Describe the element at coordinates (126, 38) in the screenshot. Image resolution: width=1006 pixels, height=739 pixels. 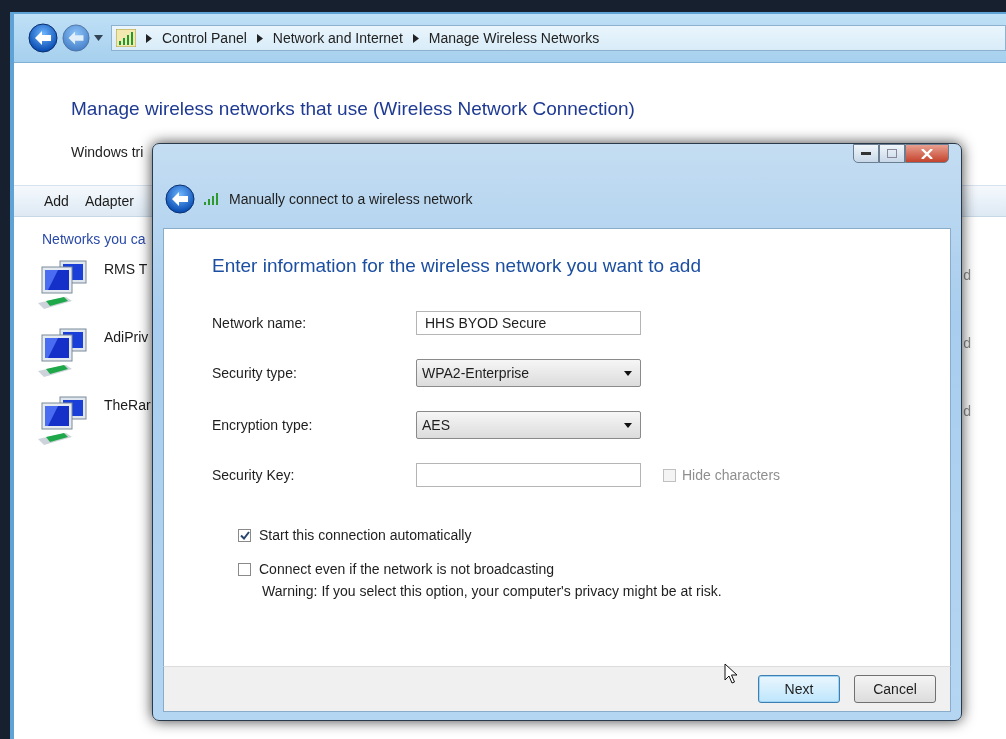
I see `network-icon` at that location.